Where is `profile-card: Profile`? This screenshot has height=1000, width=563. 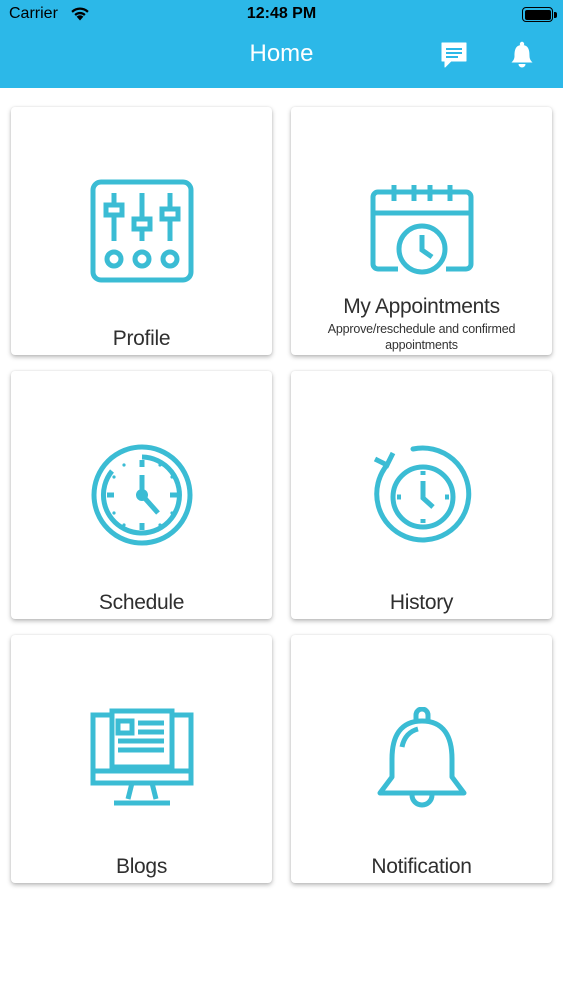 profile-card: Profile is located at coordinates (141, 231).